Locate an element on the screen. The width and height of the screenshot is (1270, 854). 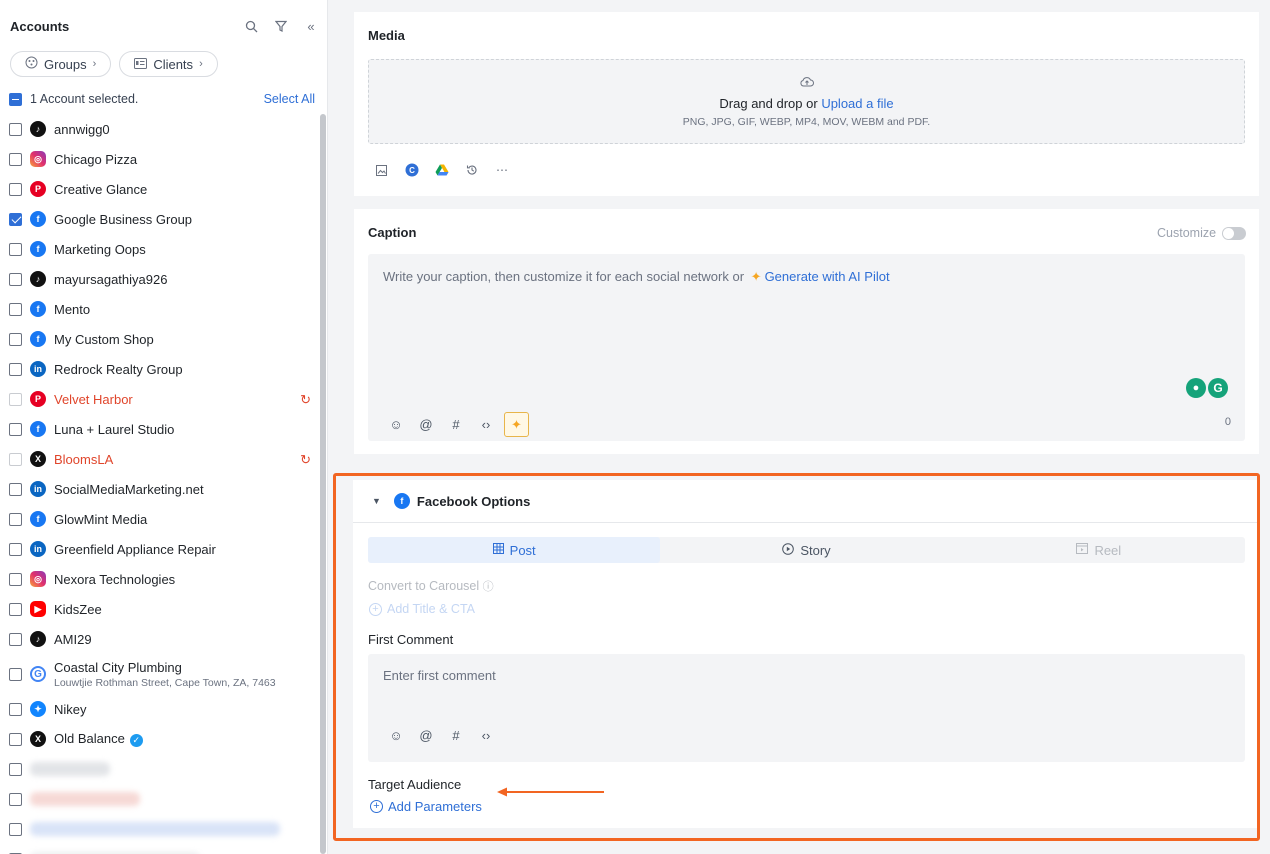
select-all-link: Select All is located at coordinates (289, 99).